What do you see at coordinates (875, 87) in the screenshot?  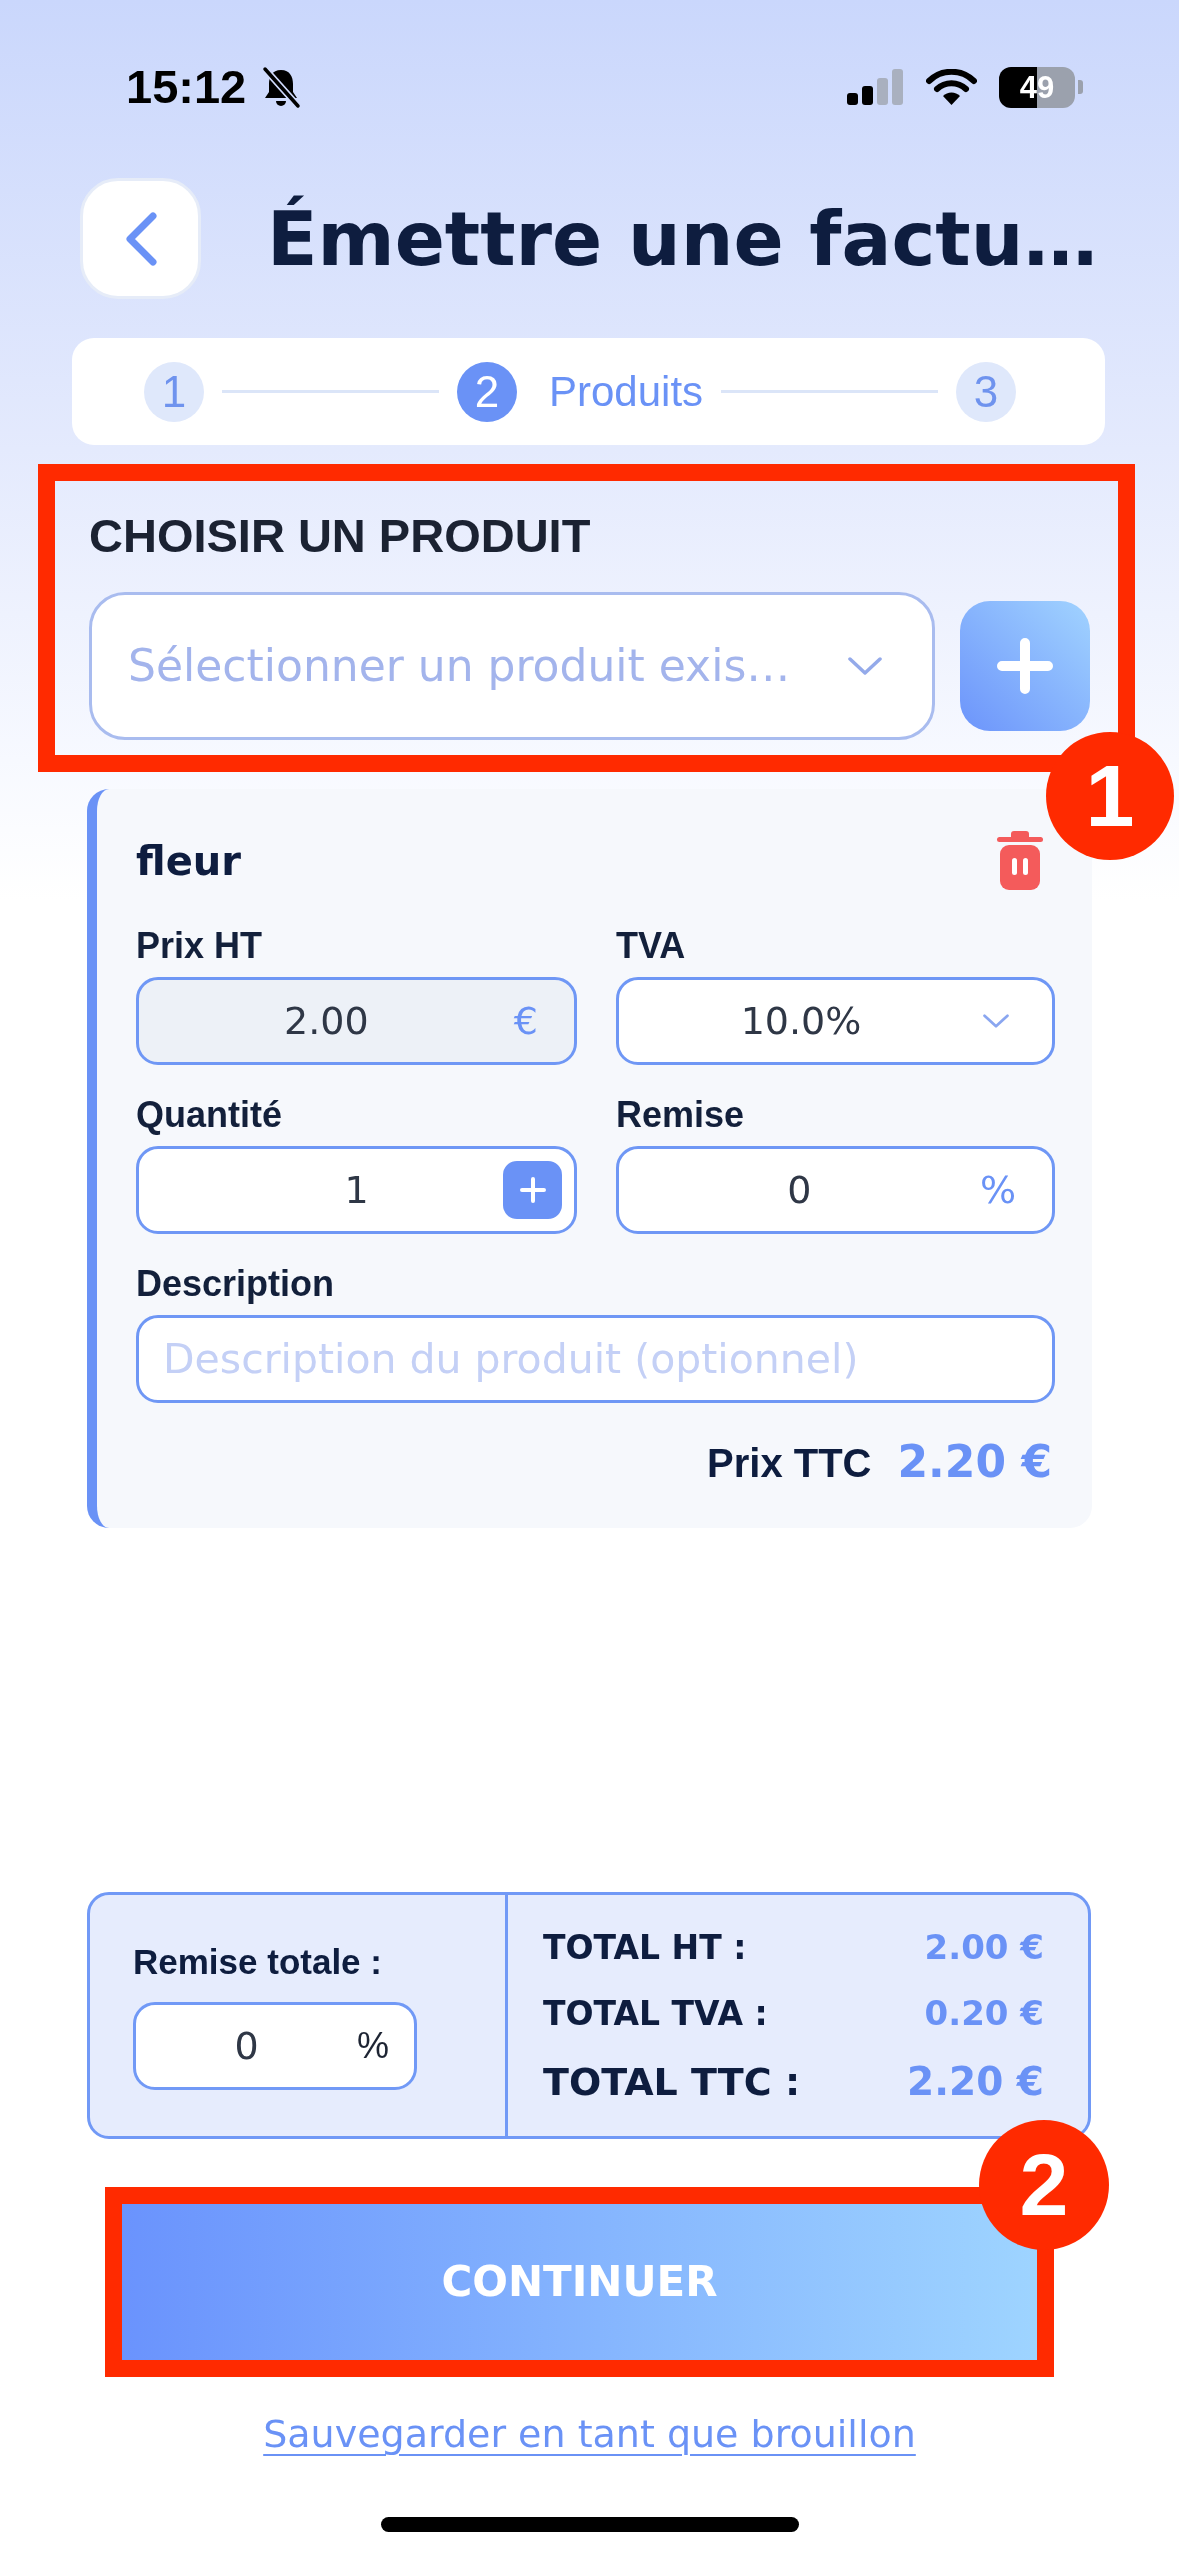 I see `signal-icon` at bounding box center [875, 87].